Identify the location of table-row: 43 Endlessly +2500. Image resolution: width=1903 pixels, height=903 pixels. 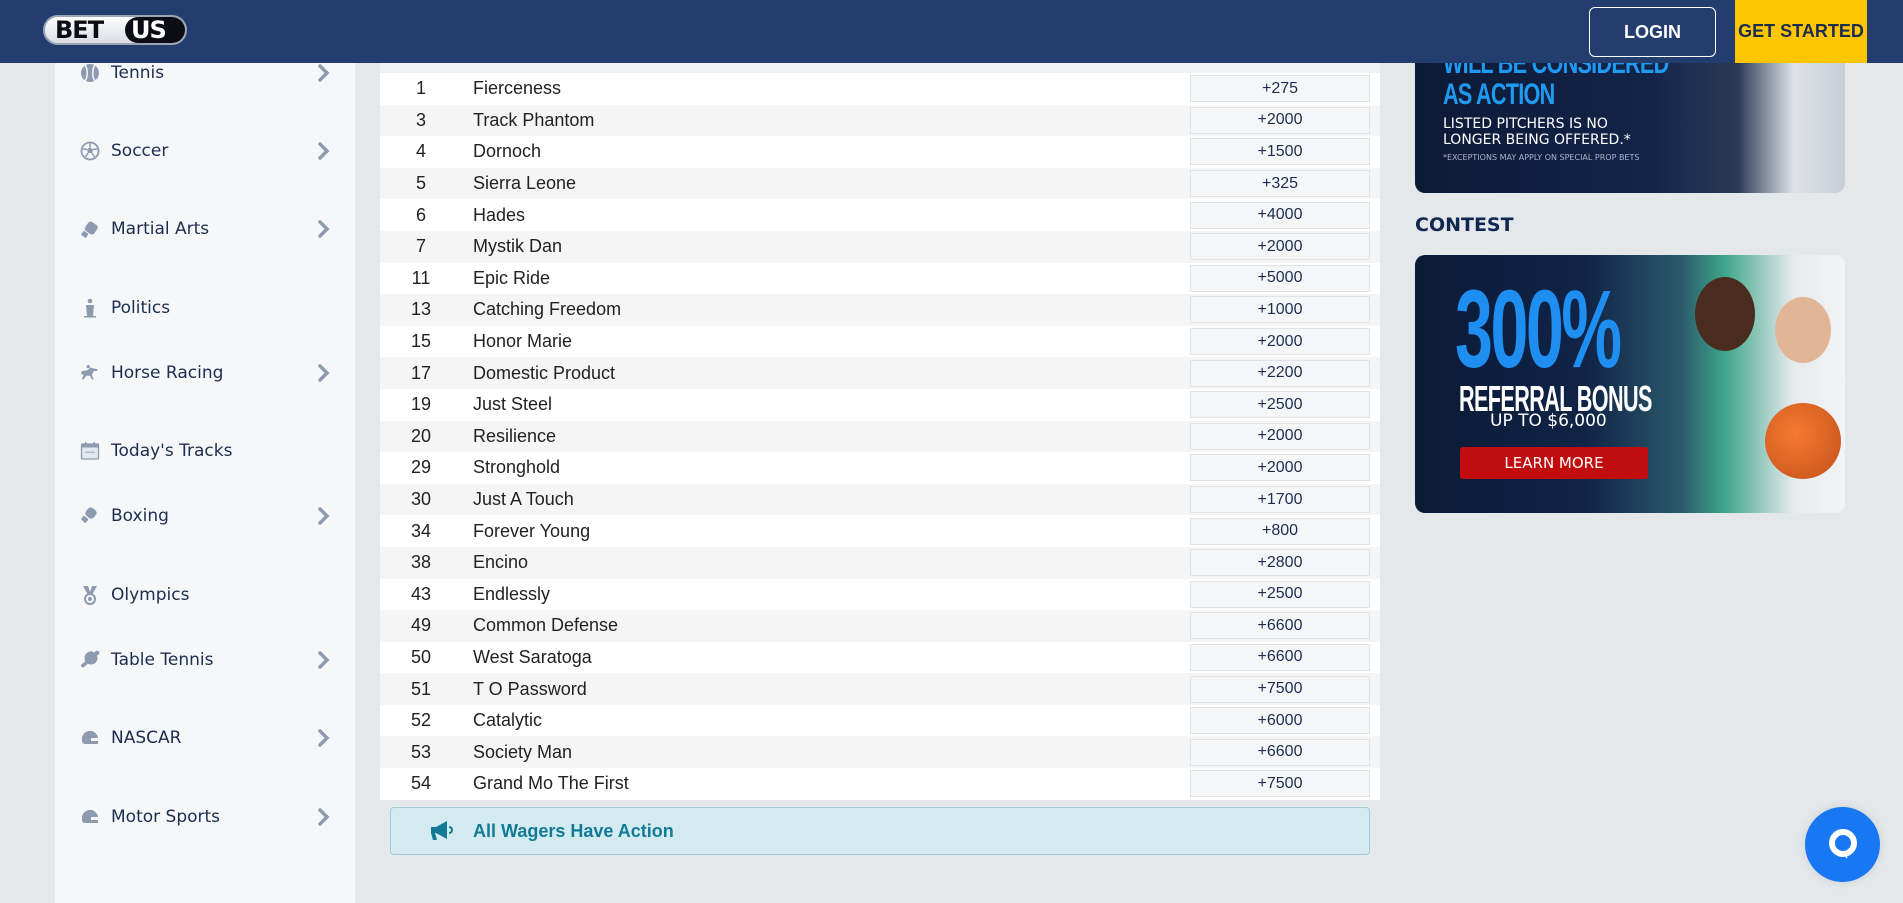
(880, 594).